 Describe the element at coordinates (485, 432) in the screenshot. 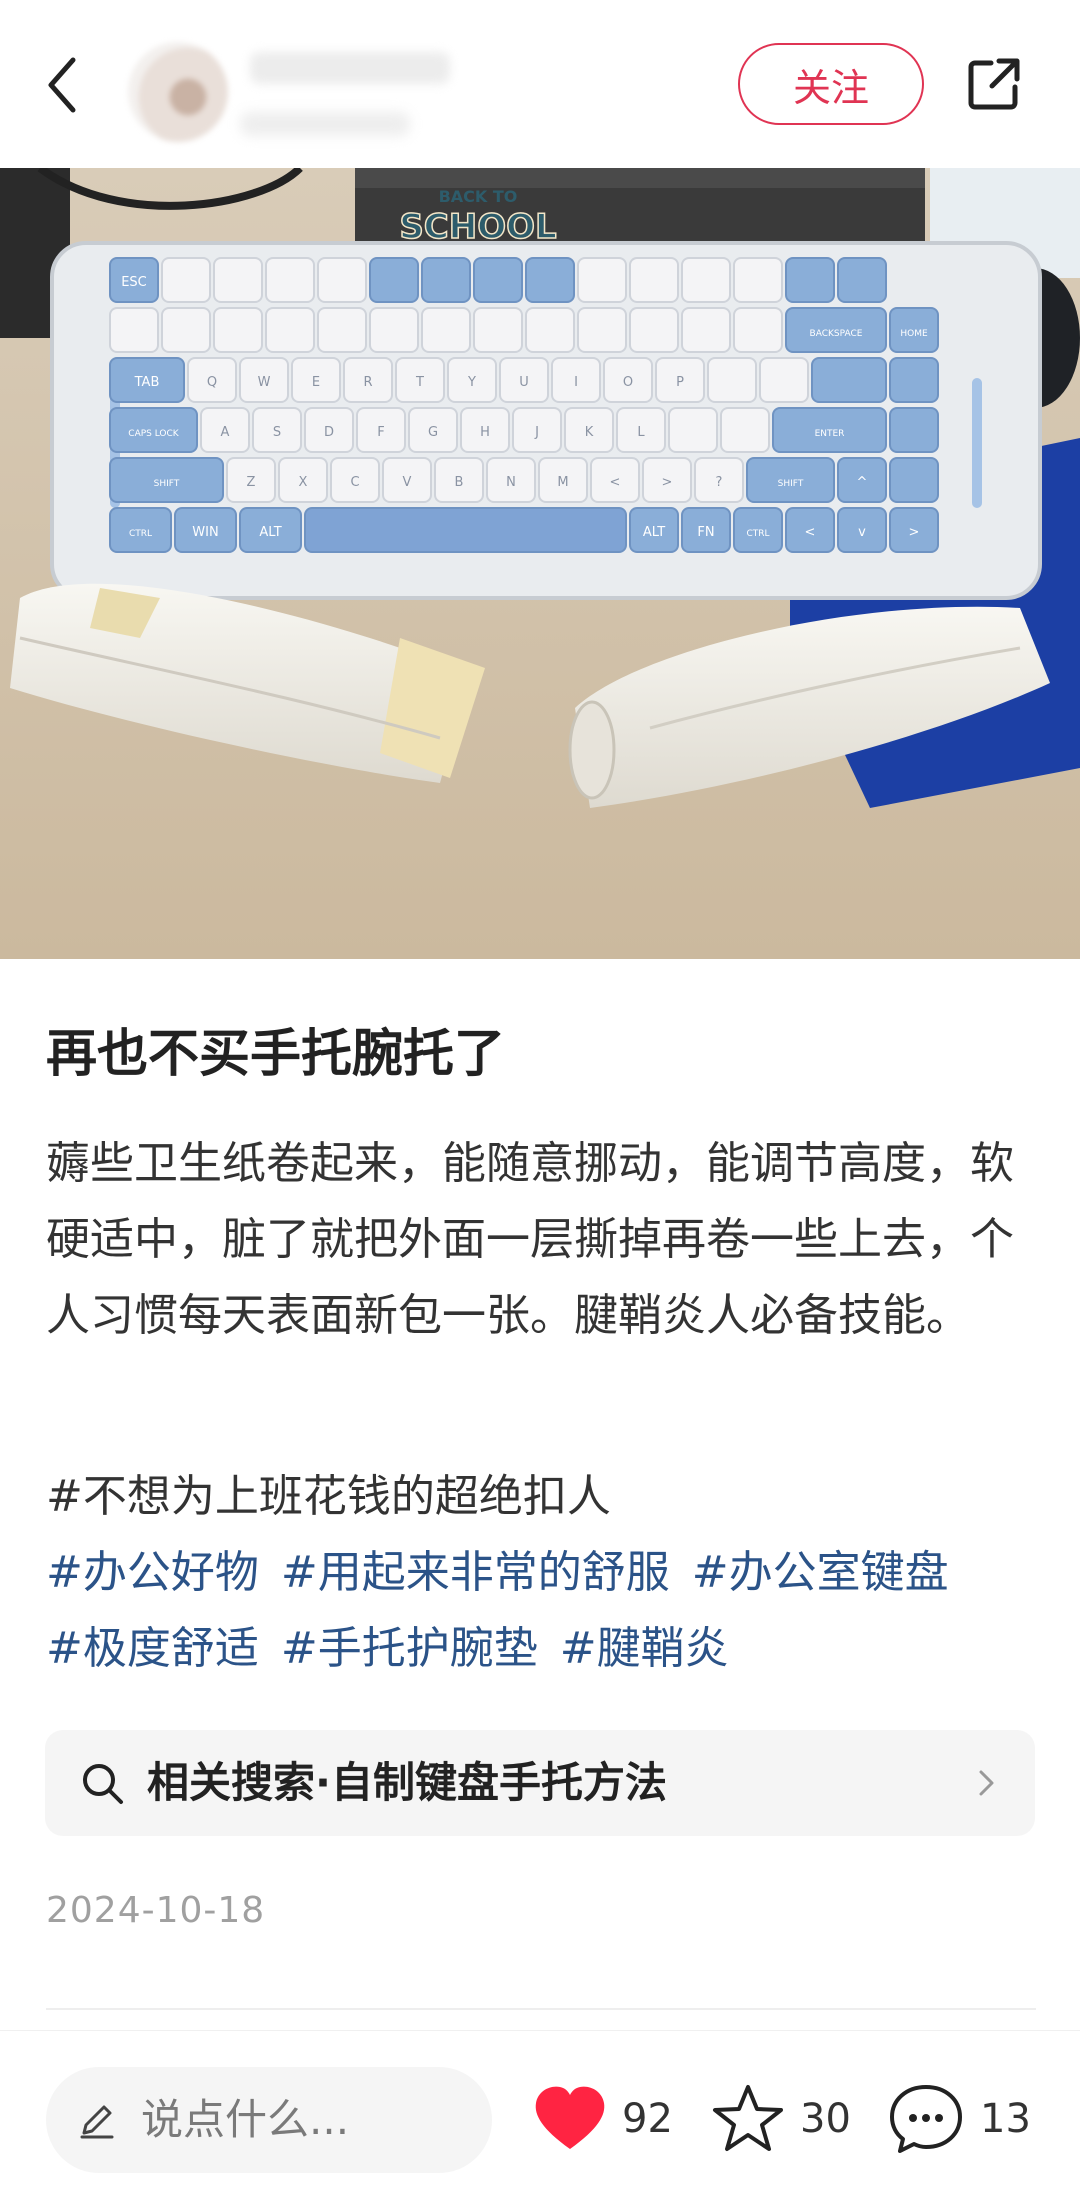

I see `keycap-label: H` at that location.